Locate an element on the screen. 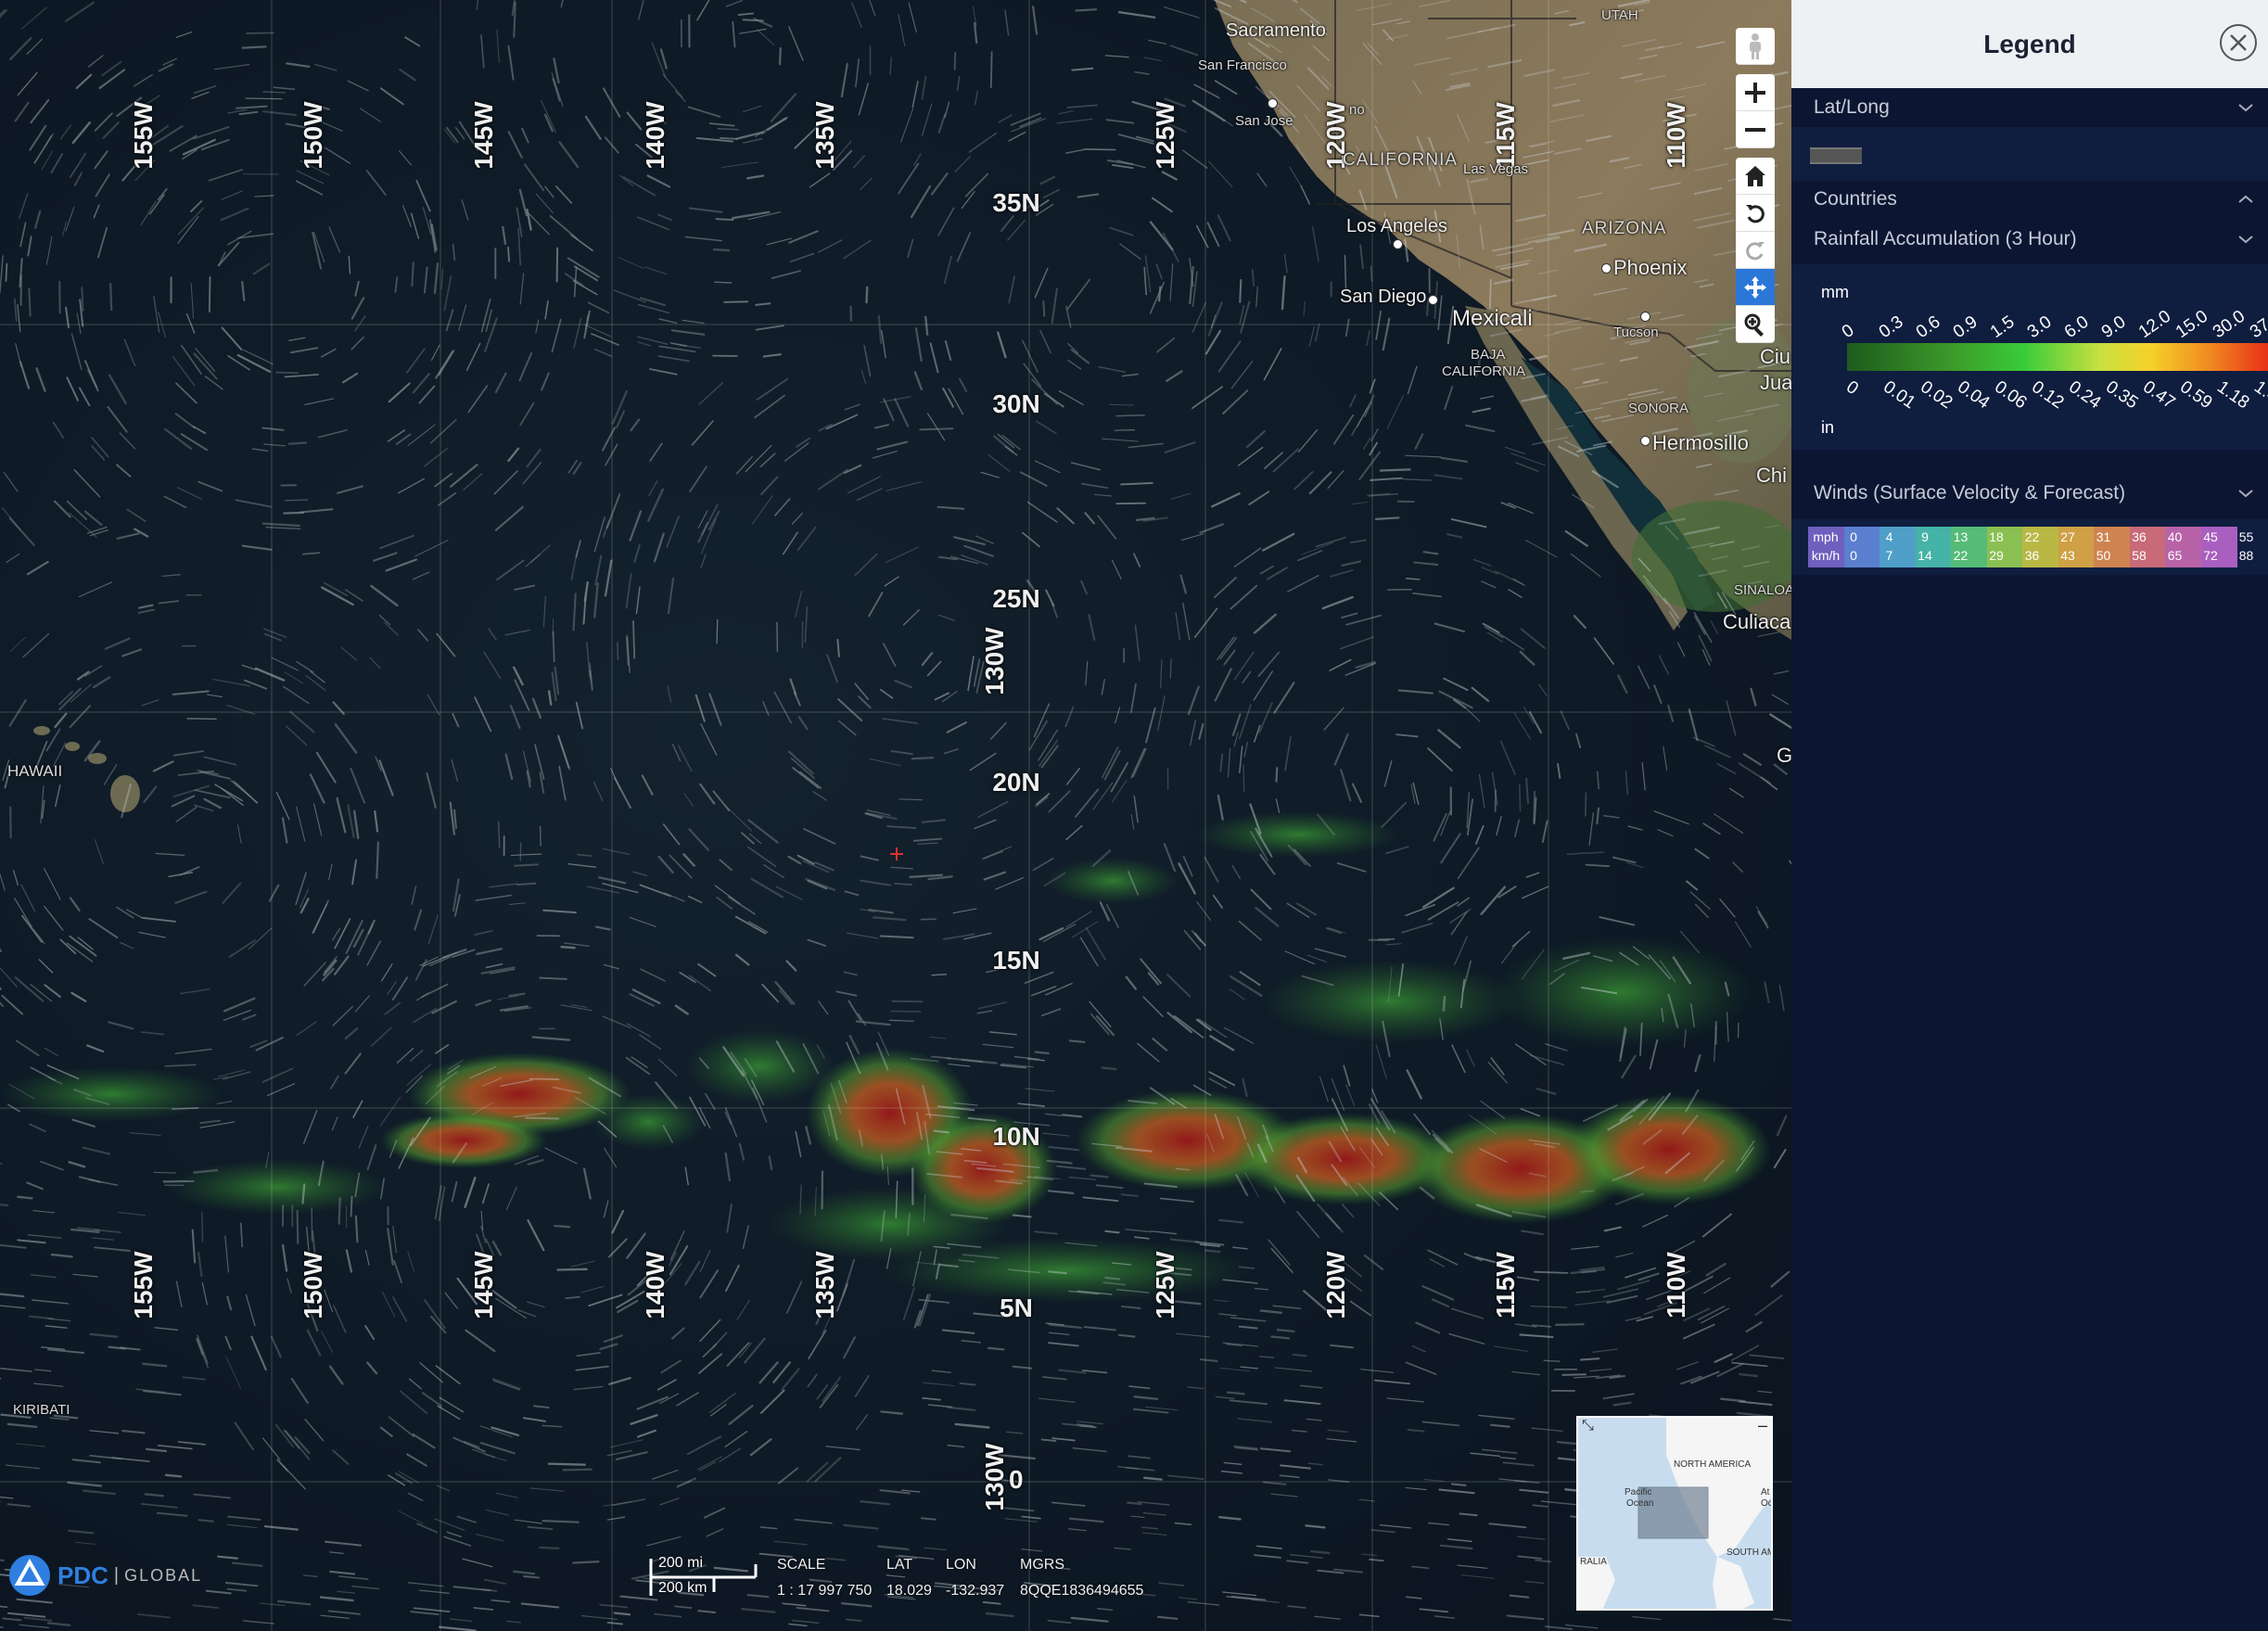 Image resolution: width=2268 pixels, height=1631 pixels. rotate-right-button is located at coordinates (1755, 250).